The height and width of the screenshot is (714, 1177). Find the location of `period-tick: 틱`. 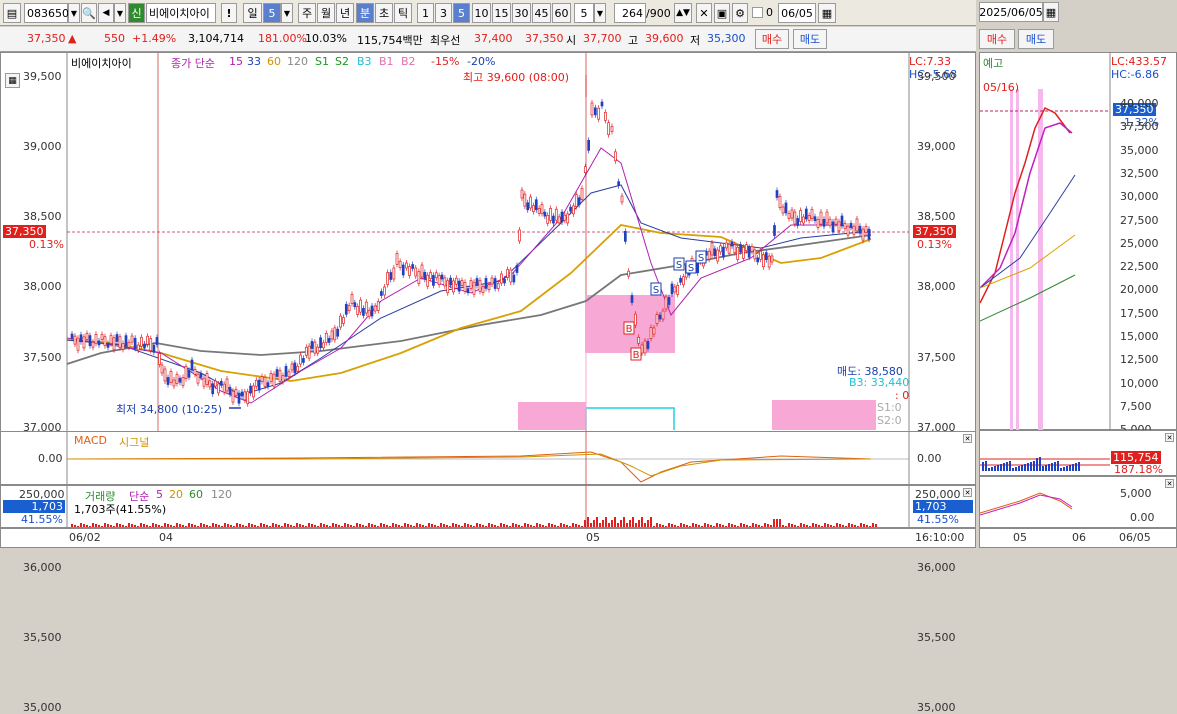

period-tick: 틱 is located at coordinates (403, 13).